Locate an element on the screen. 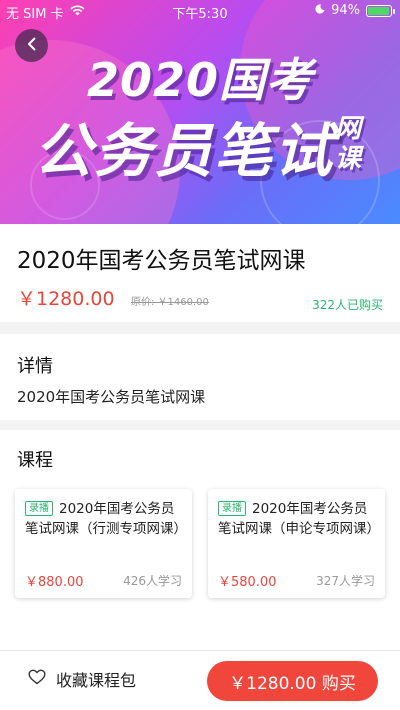  course-title: 录播 2020年国考公务员笔试网课（行测专项网课） is located at coordinates (106, 519).